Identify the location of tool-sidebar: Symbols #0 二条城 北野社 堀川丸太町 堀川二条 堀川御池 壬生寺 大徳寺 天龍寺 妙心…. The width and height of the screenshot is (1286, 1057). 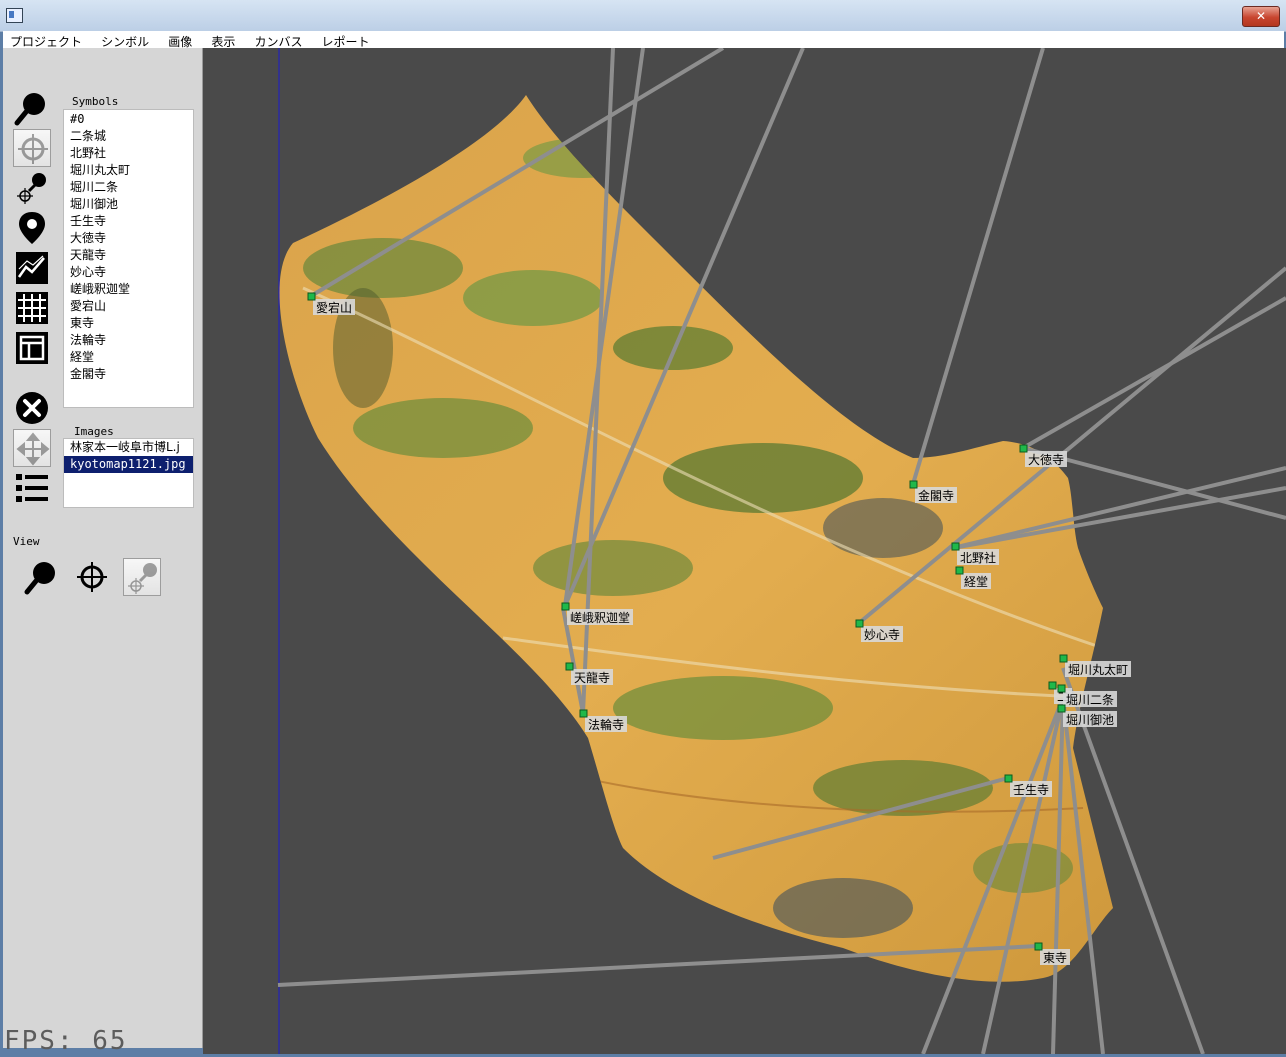
(103, 548).